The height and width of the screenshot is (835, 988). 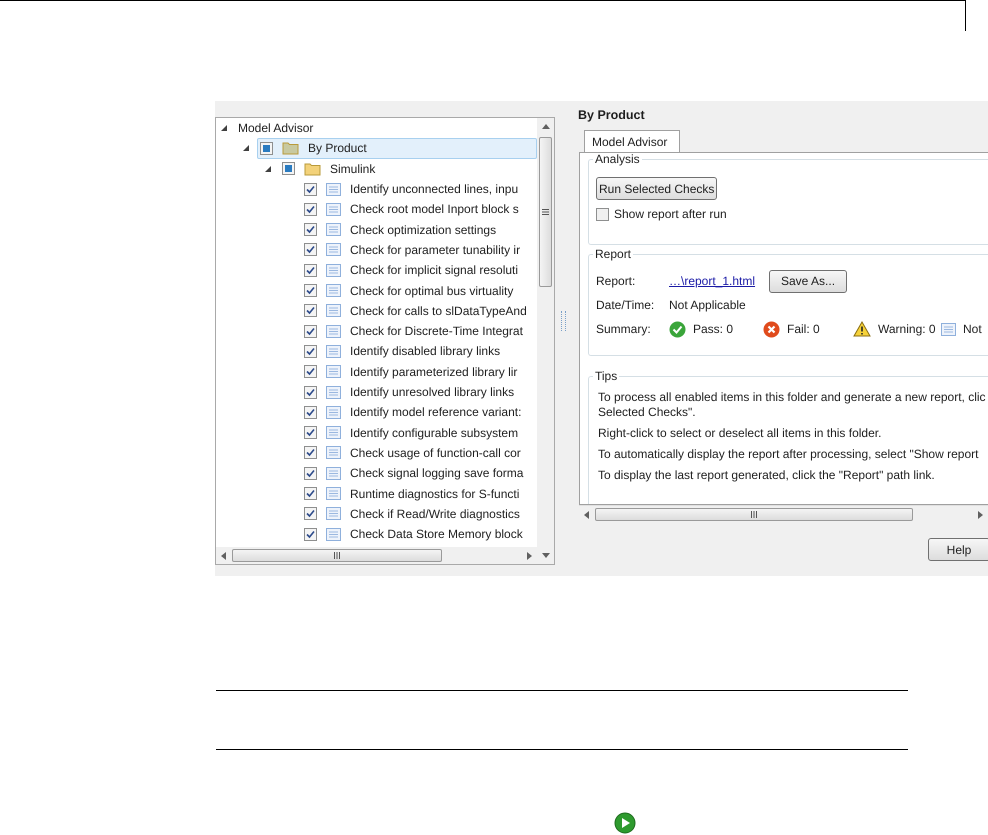 What do you see at coordinates (546, 126) in the screenshot?
I see `scroll-up-icon` at bounding box center [546, 126].